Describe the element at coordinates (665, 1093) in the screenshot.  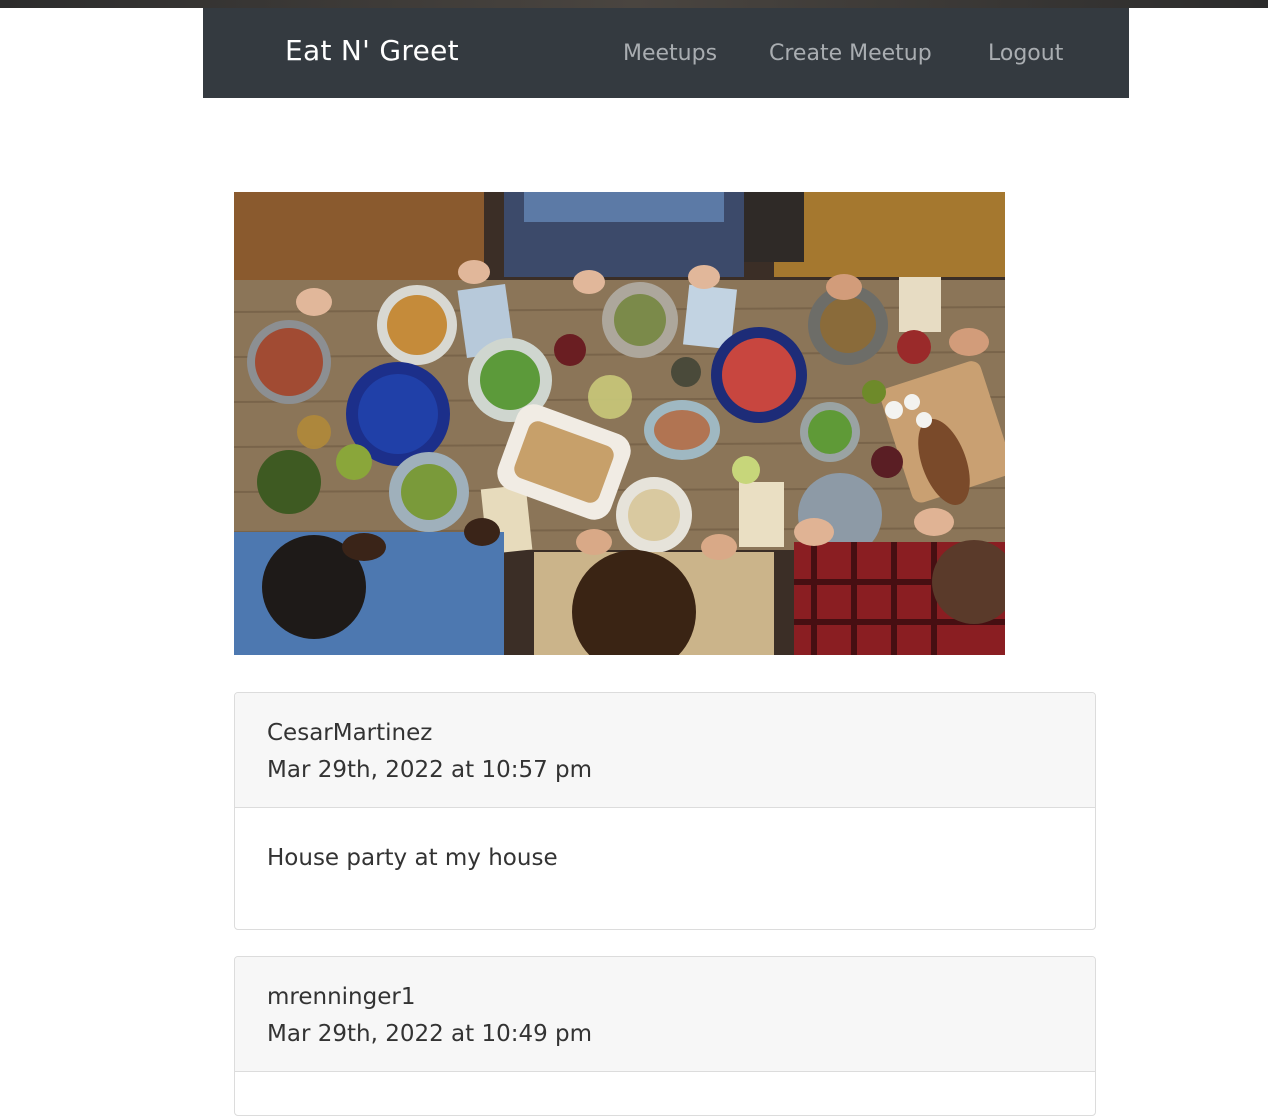
I see `post-body` at that location.